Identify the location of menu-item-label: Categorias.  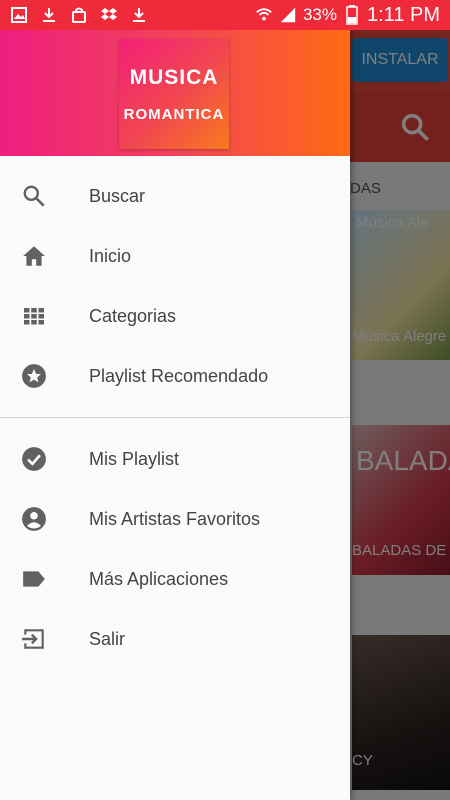
(133, 315).